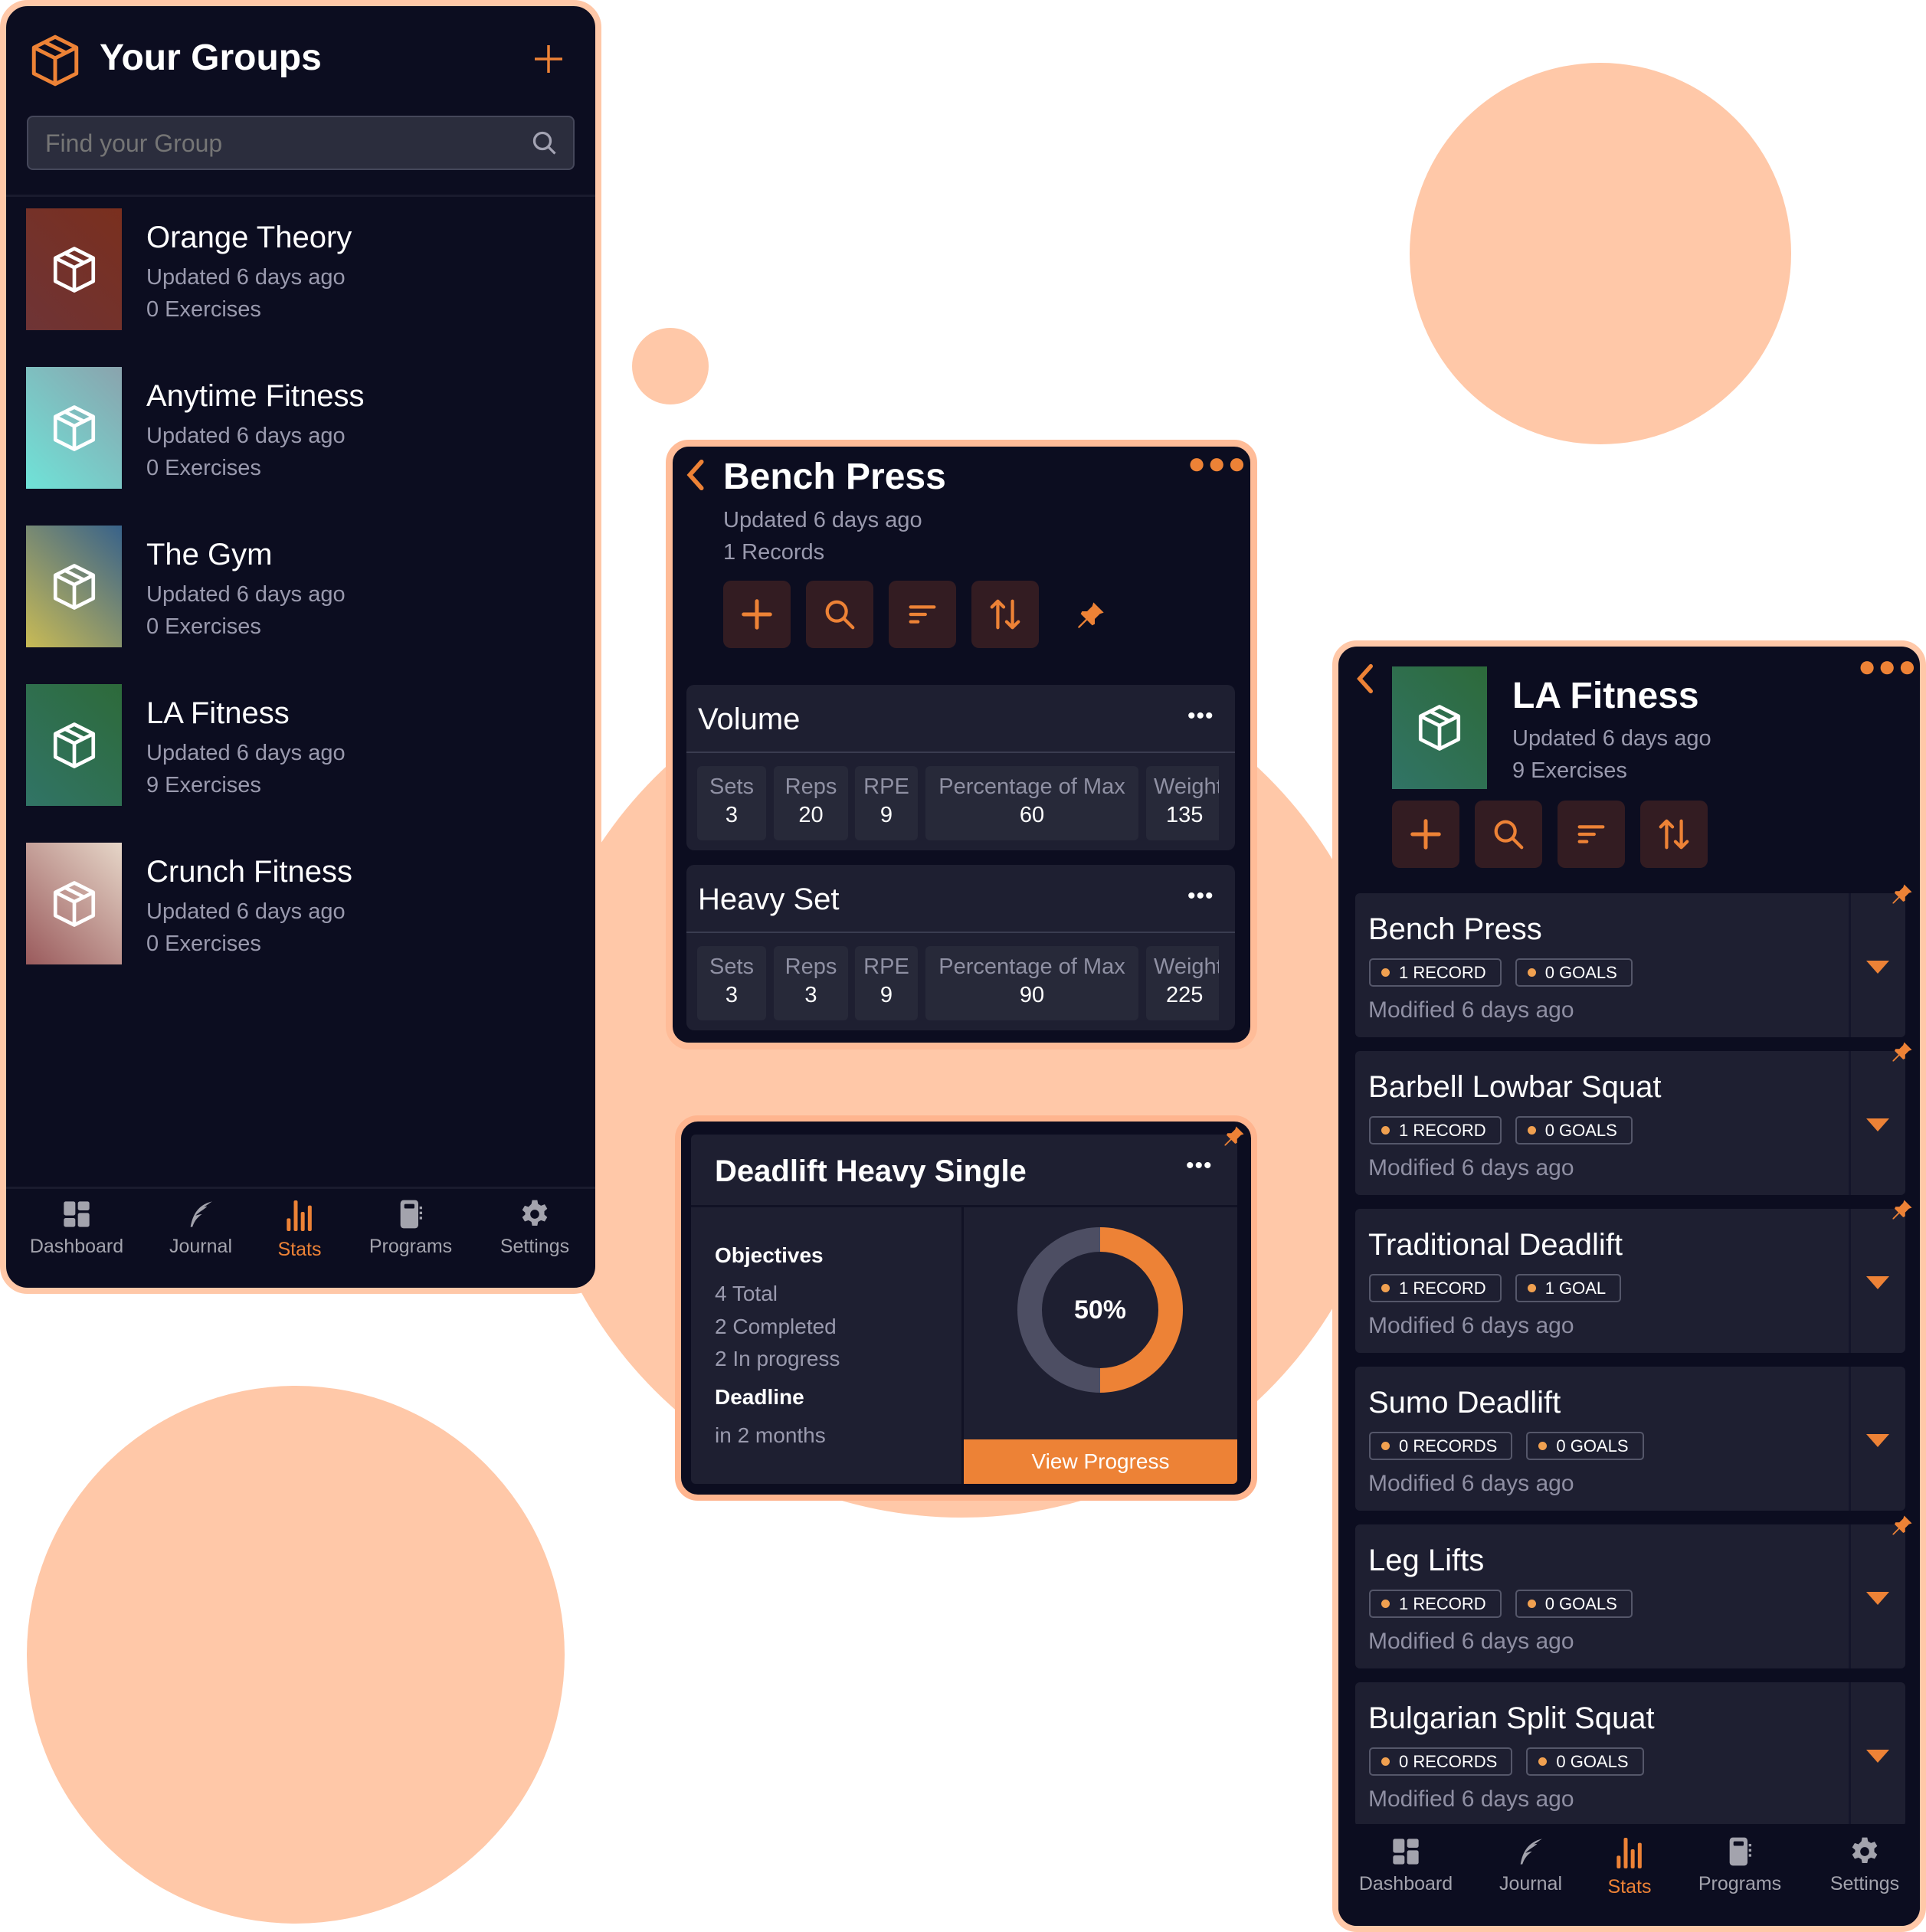  Describe the element at coordinates (1199, 1165) in the screenshot. I see `goal-more-icon: •••` at that location.